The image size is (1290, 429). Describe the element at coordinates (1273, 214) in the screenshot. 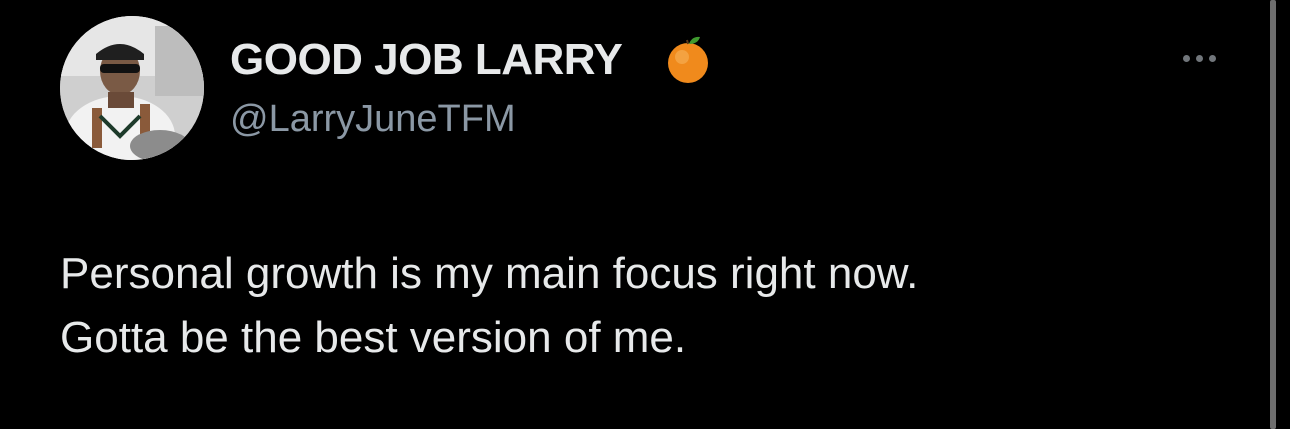

I see `scrollbar` at that location.